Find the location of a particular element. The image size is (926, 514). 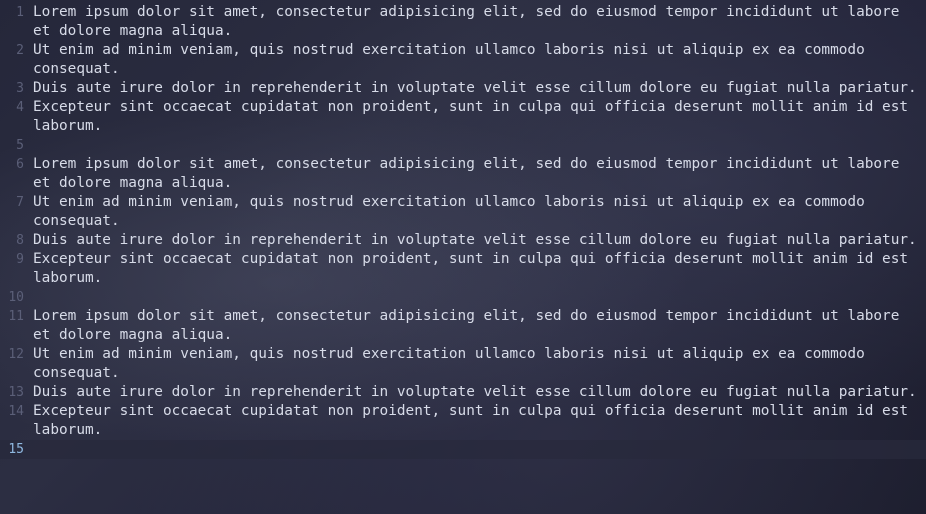

current-line-number: 15 is located at coordinates (16, 449).